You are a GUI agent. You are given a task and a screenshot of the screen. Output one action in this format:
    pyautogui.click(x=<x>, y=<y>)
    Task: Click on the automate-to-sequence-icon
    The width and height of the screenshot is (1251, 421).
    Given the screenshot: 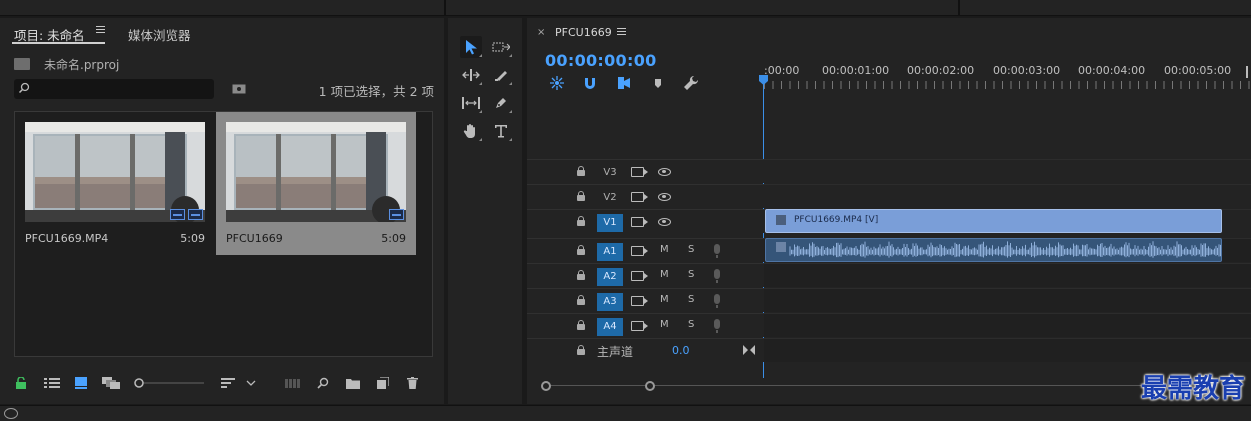 What is the action you would take?
    pyautogui.click(x=293, y=383)
    